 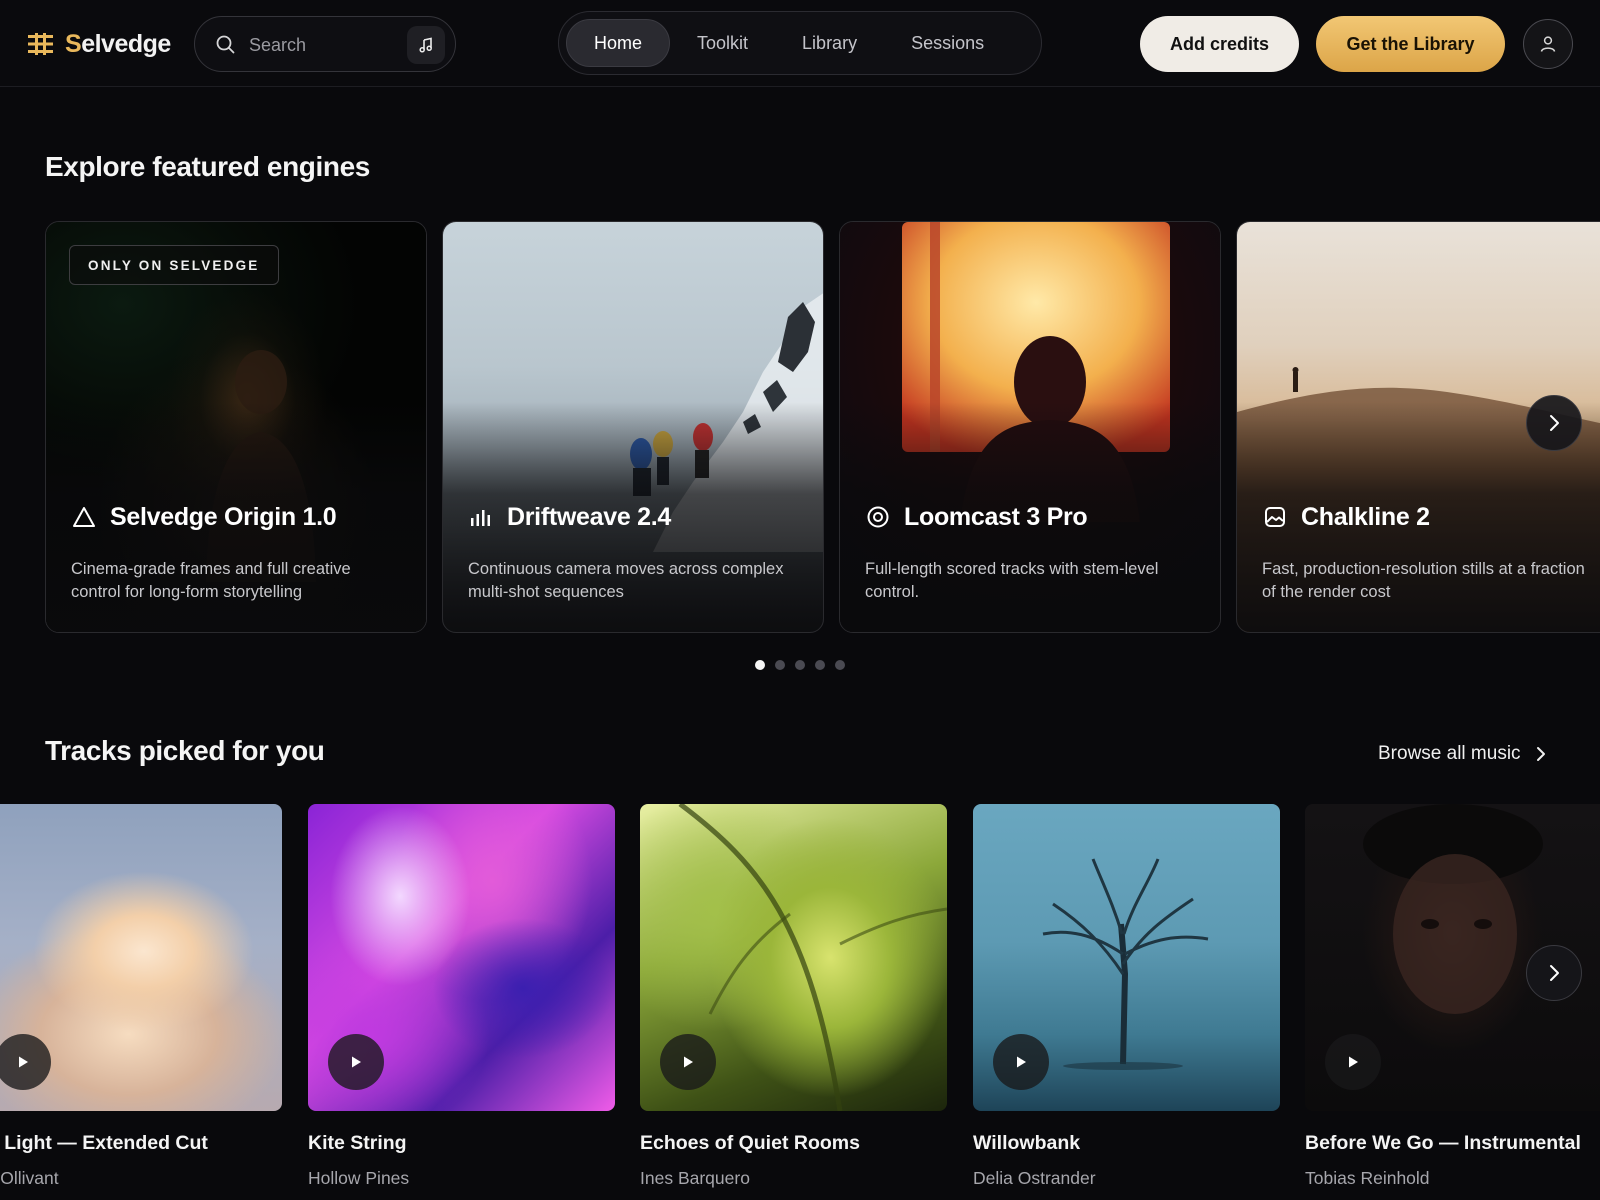 I want to click on track-title: ng Light — Extended Cut, so click(x=104, y=1143).